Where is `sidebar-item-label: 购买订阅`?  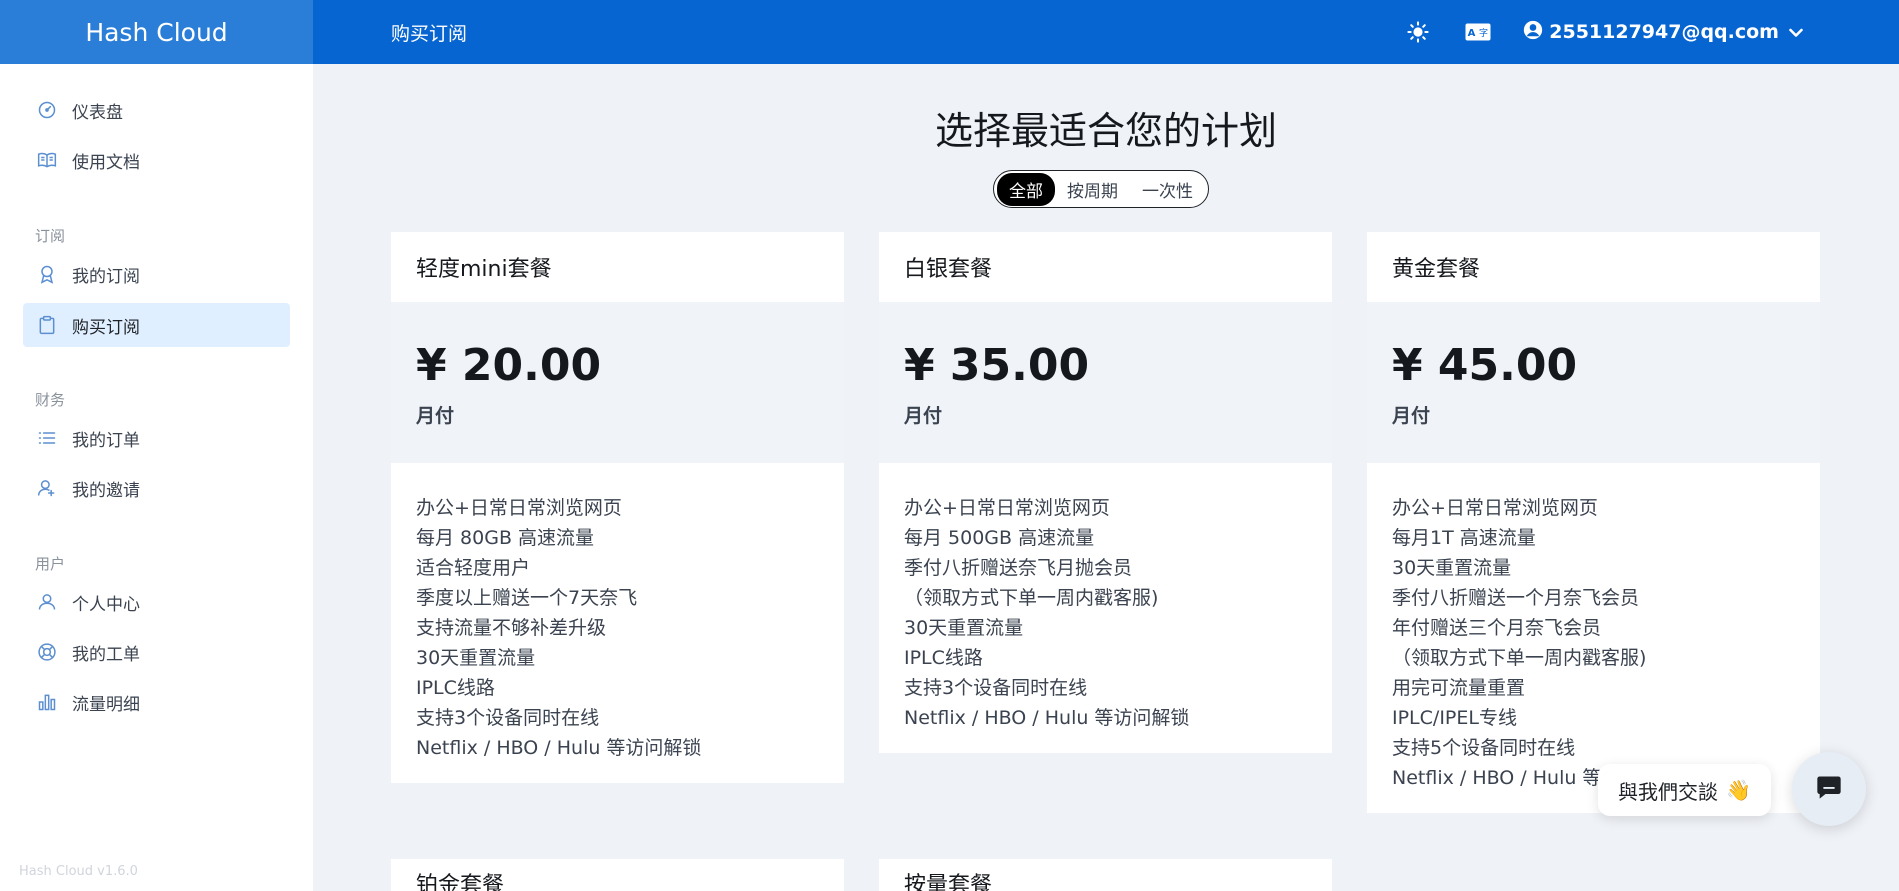
sidebar-item-label: 购买订阅 is located at coordinates (106, 327).